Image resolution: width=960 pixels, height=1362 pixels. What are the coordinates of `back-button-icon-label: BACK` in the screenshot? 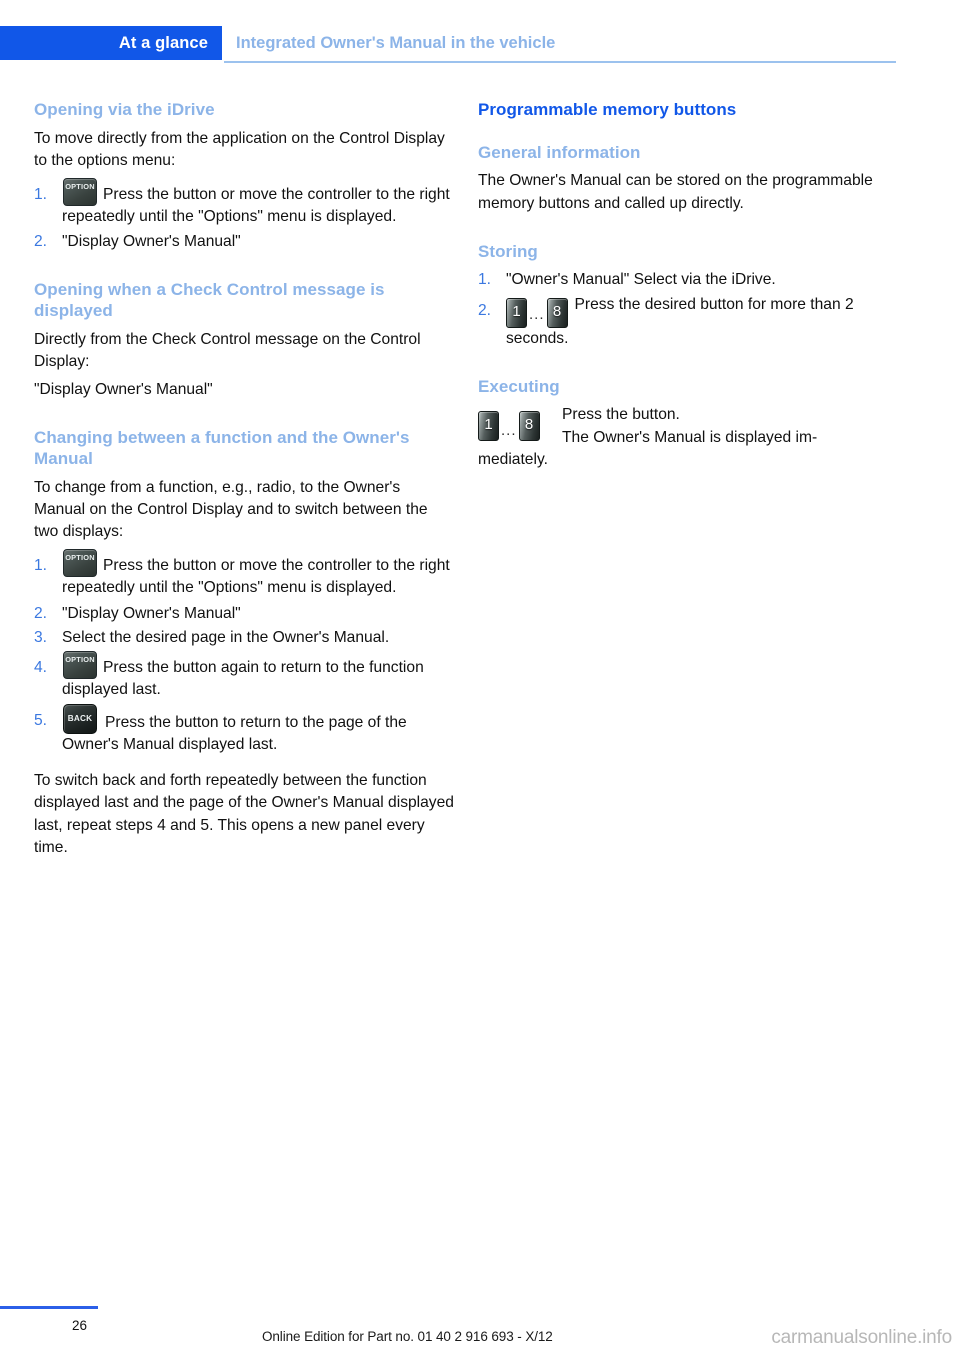 It's located at (80, 719).